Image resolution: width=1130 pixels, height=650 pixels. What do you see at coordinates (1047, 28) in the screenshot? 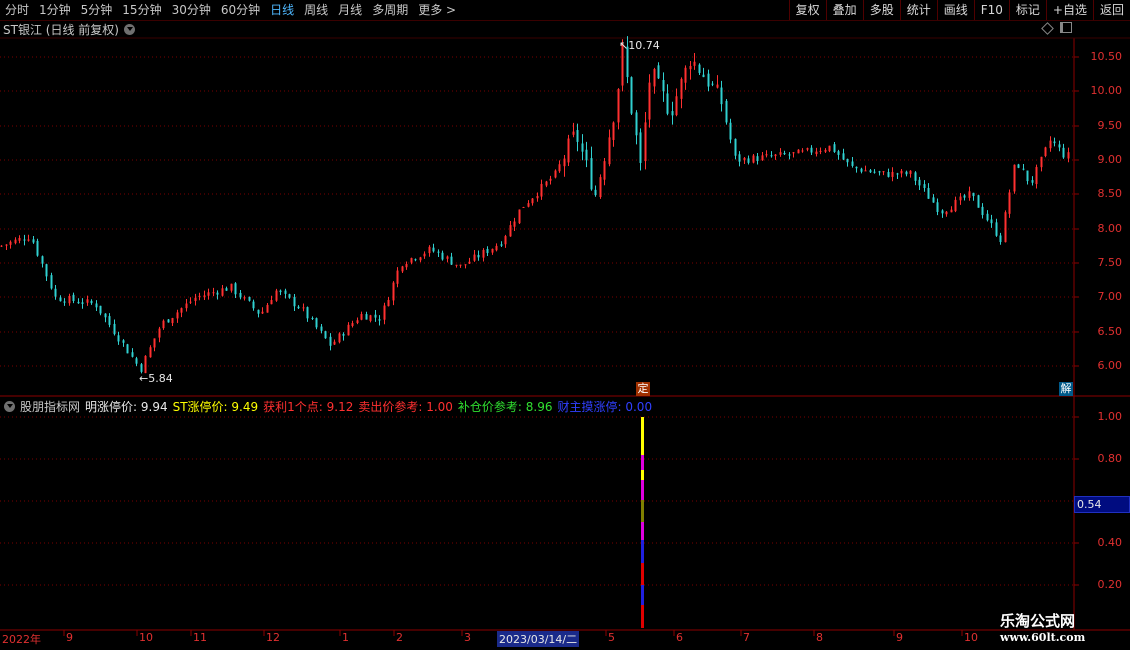
I see `diamond-icon` at bounding box center [1047, 28].